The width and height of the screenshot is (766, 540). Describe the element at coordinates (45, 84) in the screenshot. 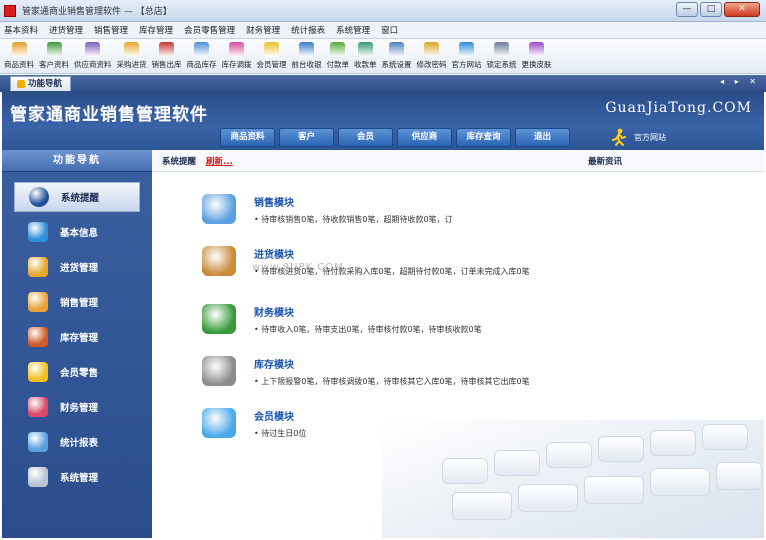

I see `tab-label: 功能导航` at that location.